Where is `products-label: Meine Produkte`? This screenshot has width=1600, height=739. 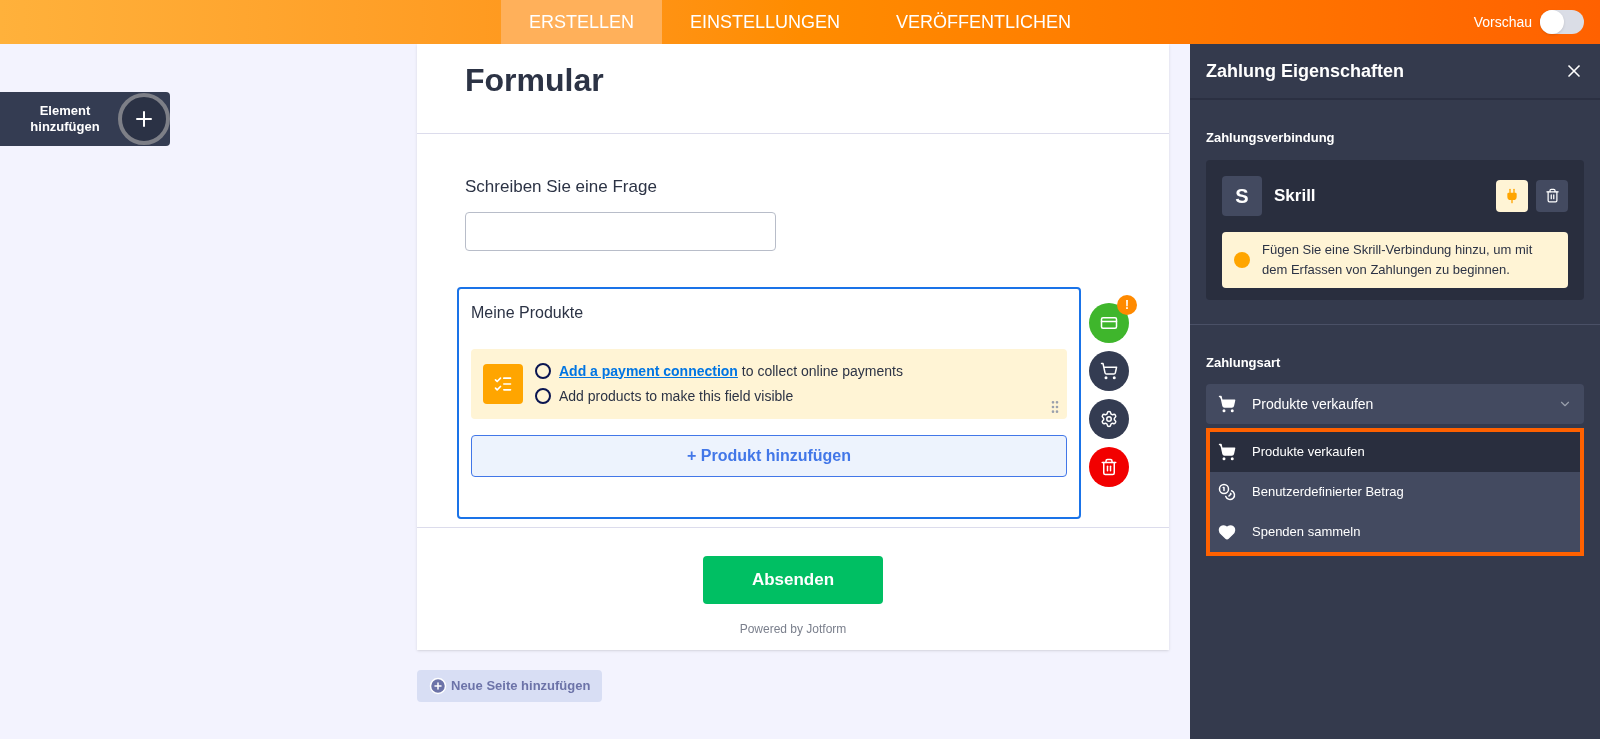
products-label: Meine Produkte is located at coordinates (528, 312).